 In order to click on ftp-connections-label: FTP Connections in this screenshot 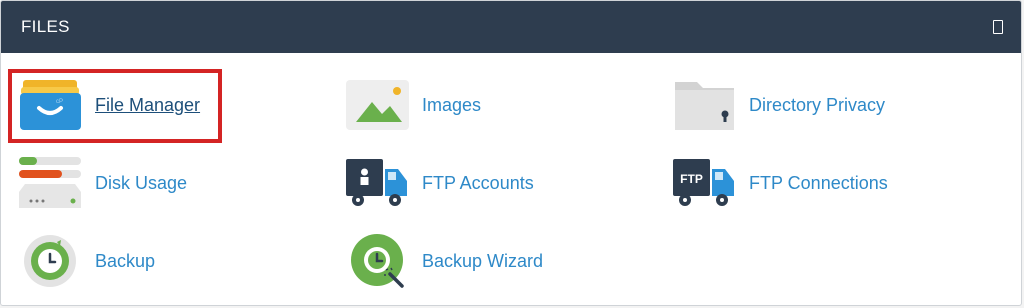, I will do `click(818, 183)`.